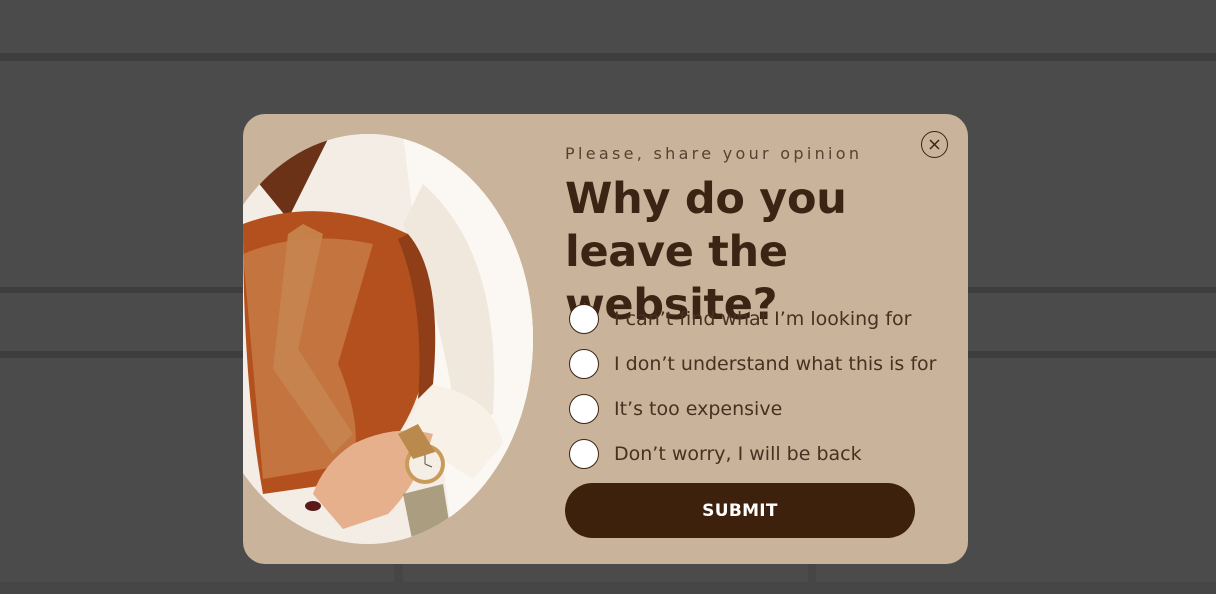 This screenshot has width=1216, height=594. What do you see at coordinates (763, 318) in the screenshot?
I see `option-label: I can’t find what I’m looking for` at bounding box center [763, 318].